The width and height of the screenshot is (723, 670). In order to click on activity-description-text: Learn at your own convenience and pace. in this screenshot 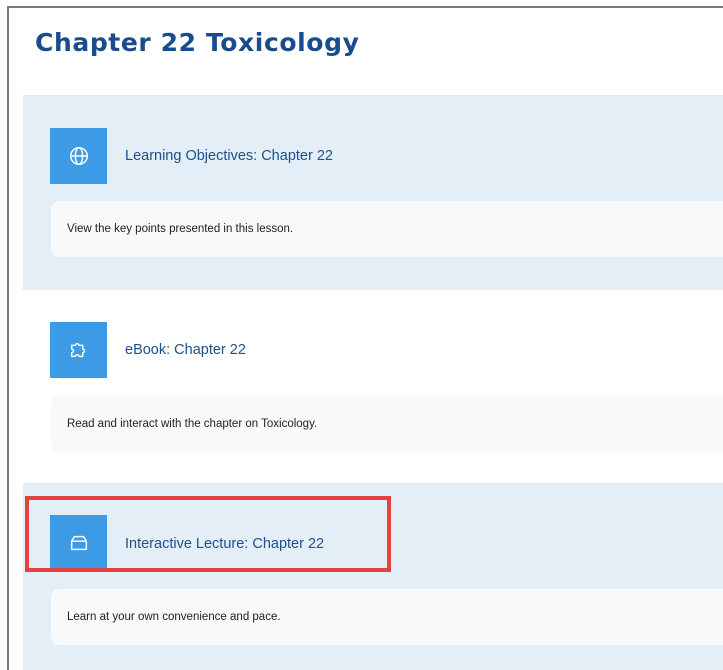, I will do `click(174, 617)`.